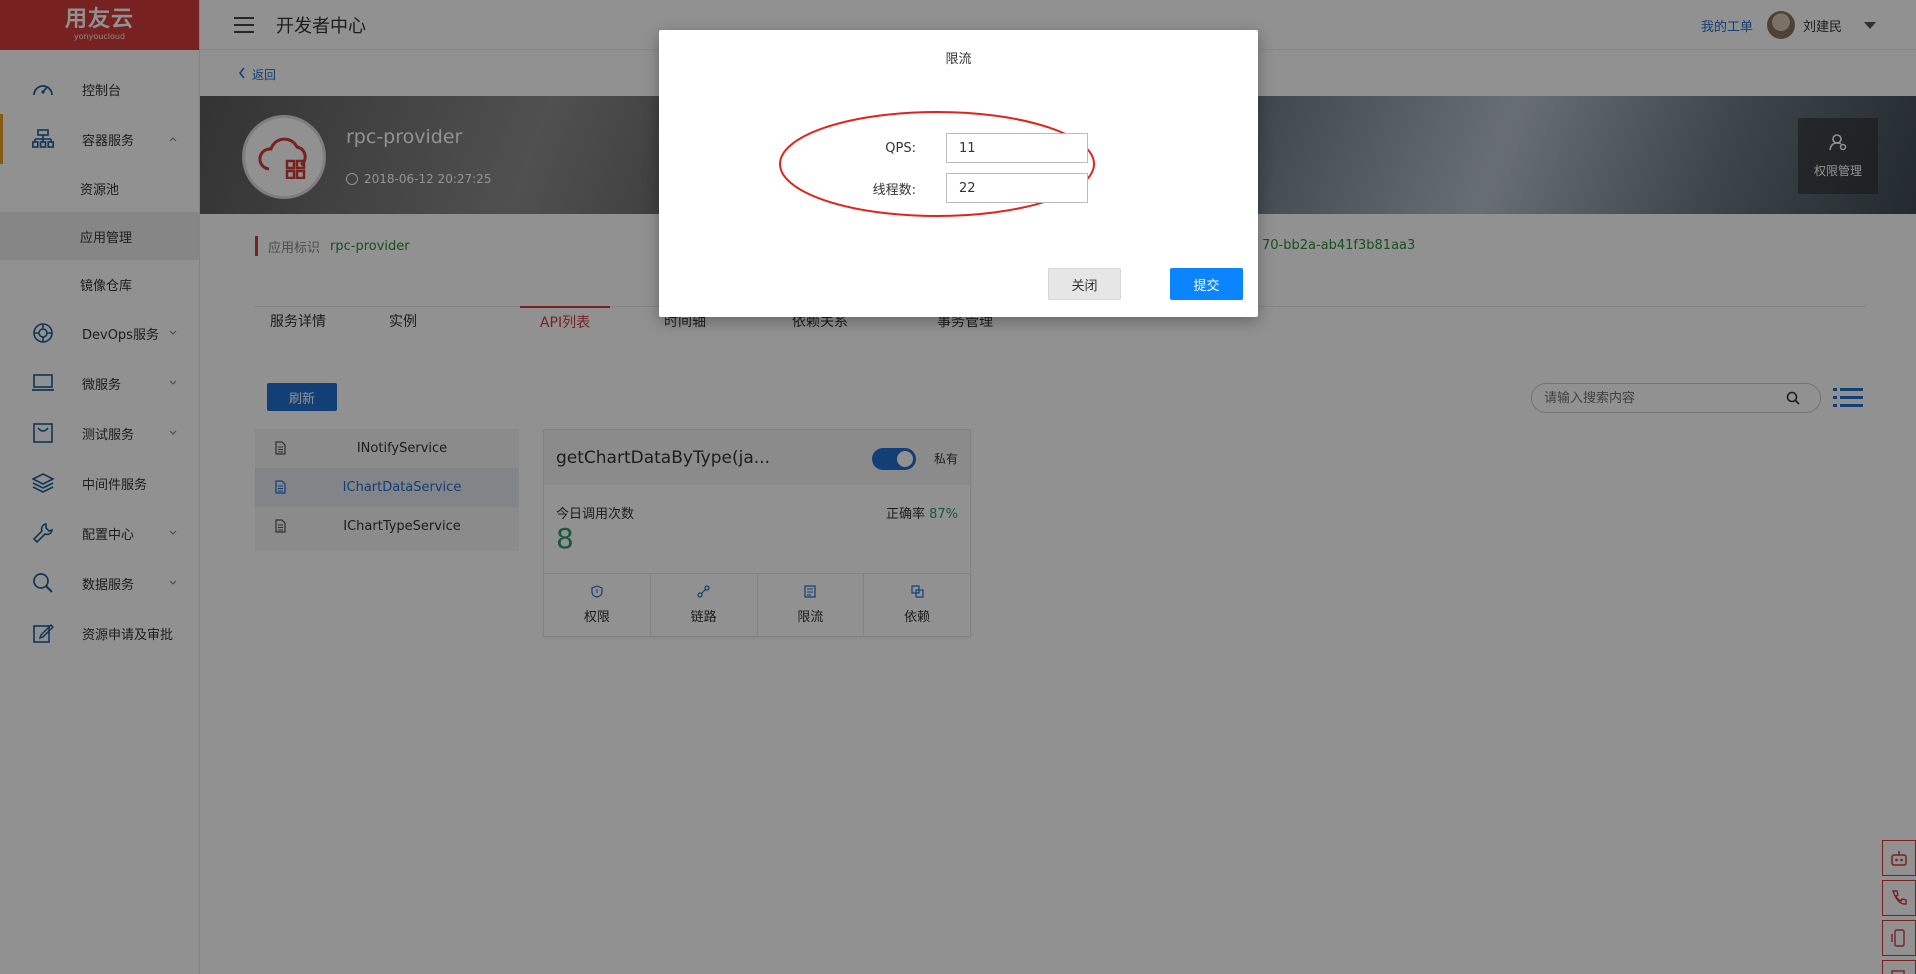  I want to click on threads-row: 线程数:, so click(966, 188).